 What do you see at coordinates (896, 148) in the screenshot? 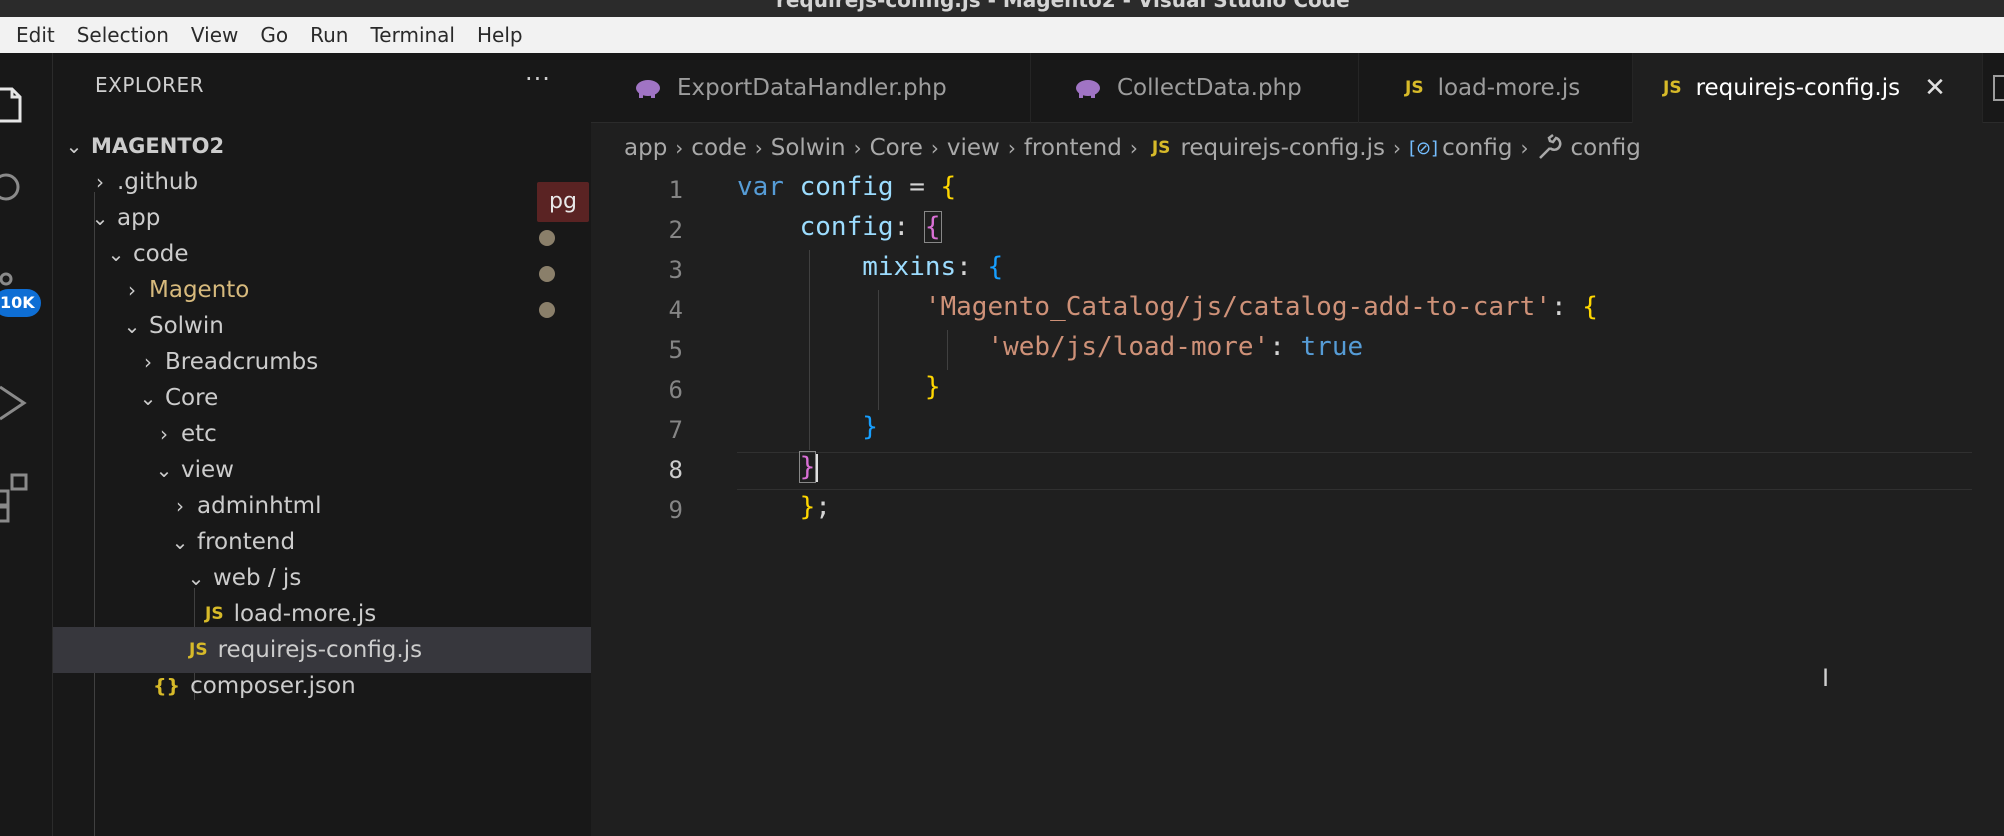
I see `breadcrumb-core: Core` at bounding box center [896, 148].